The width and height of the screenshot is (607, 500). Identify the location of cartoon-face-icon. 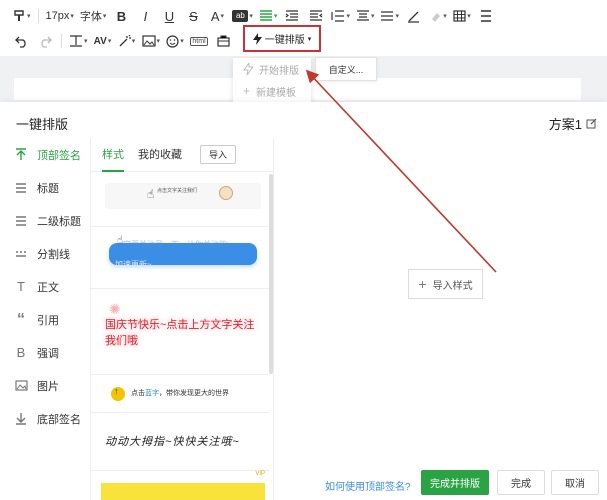
(226, 193).